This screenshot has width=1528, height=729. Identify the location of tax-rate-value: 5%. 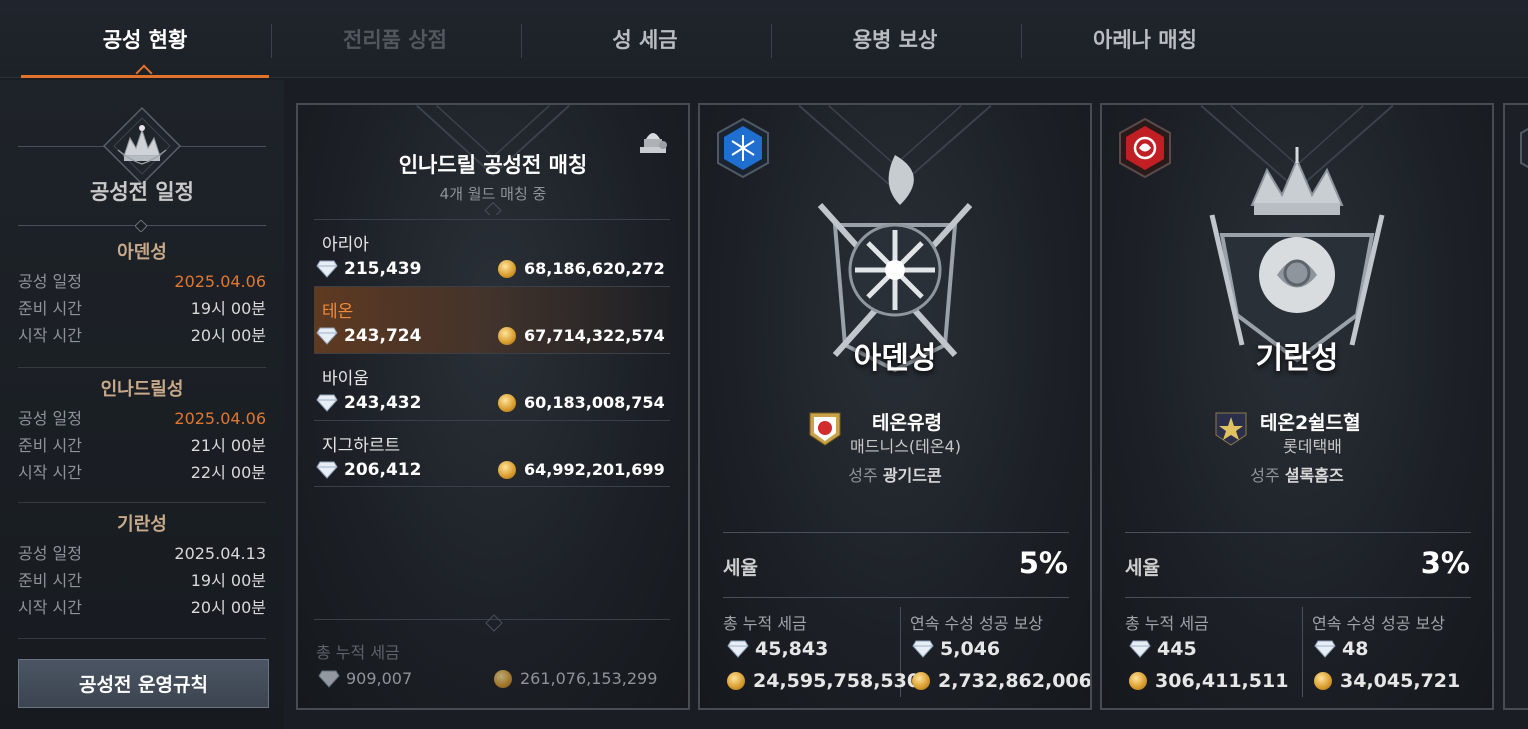
(1043, 563).